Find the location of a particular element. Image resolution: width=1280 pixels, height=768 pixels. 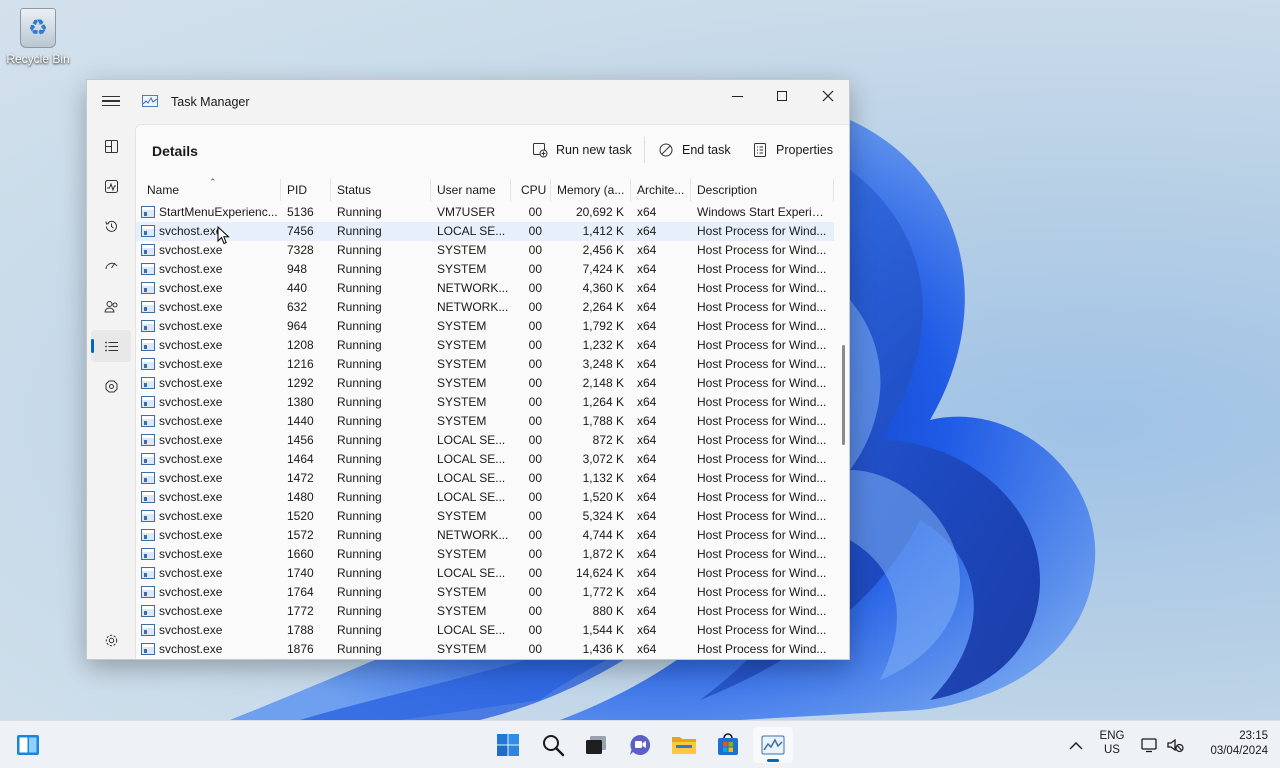

column-header-pid: PID is located at coordinates (306, 190).